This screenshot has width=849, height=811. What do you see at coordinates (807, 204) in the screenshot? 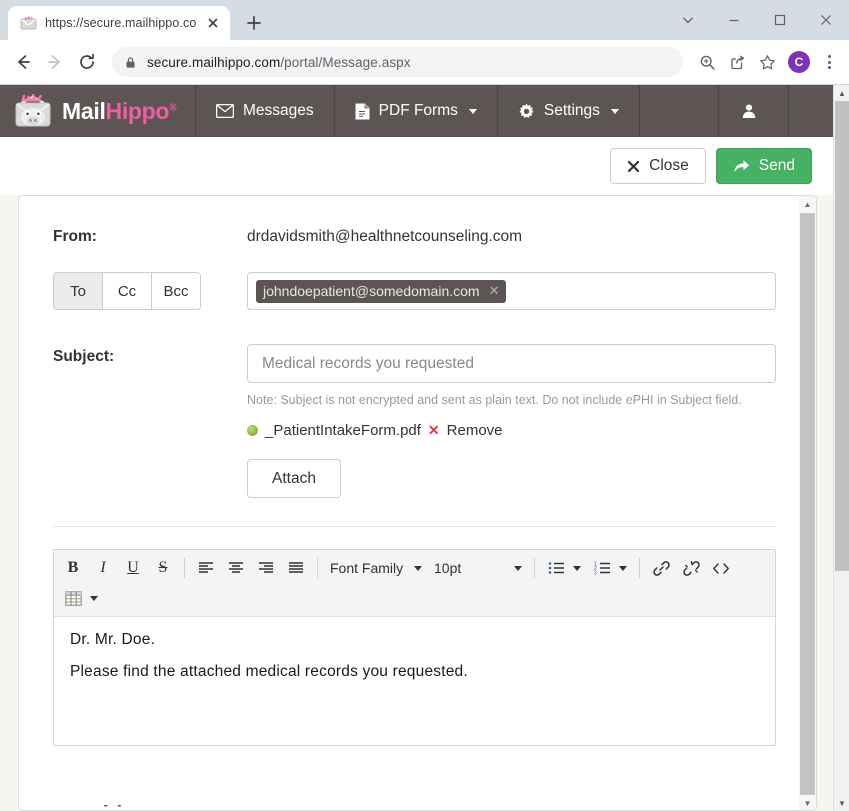
I see `card-scroll-up-arrow: ▲` at bounding box center [807, 204].